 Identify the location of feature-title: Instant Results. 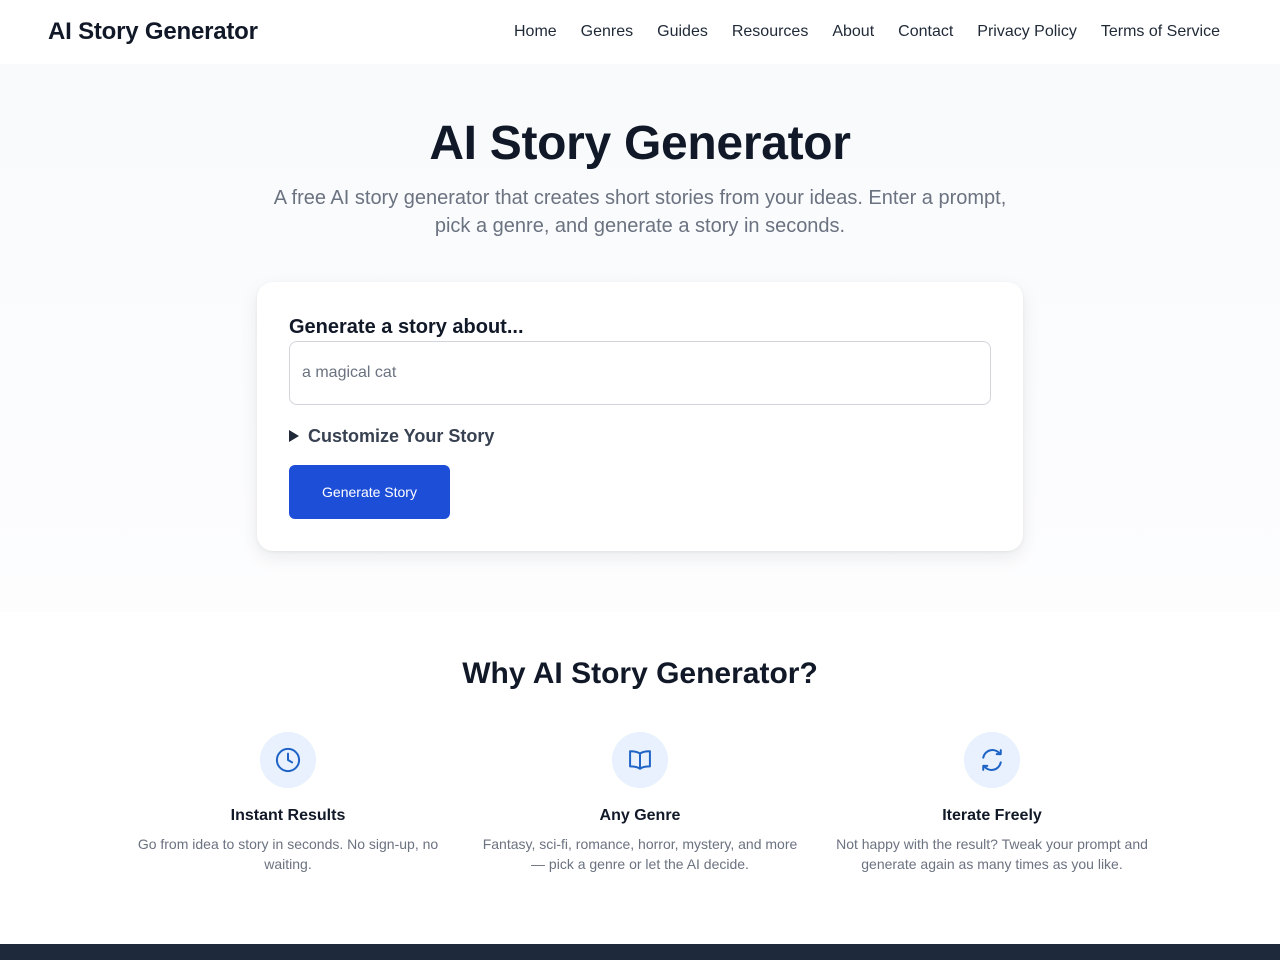
(288, 815).